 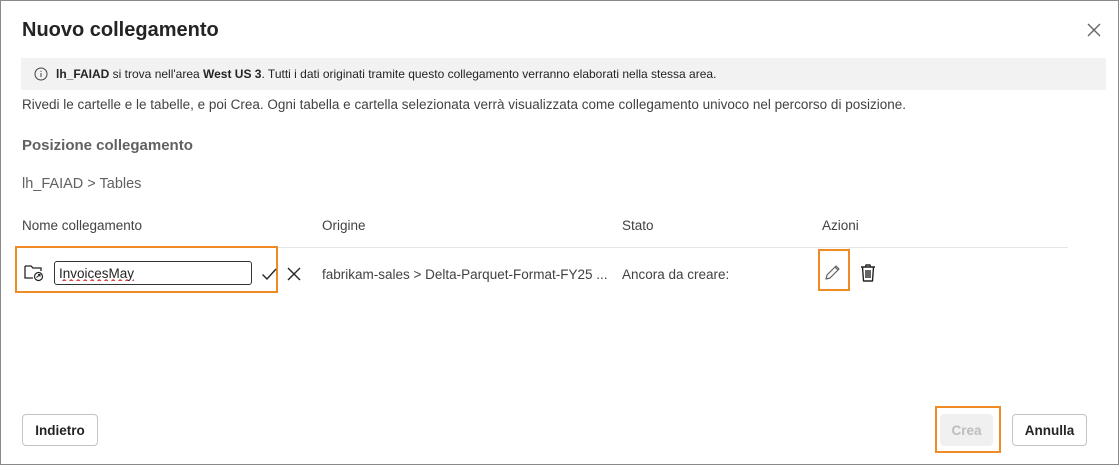 I want to click on cancel-button: Annulla, so click(x=1049, y=430).